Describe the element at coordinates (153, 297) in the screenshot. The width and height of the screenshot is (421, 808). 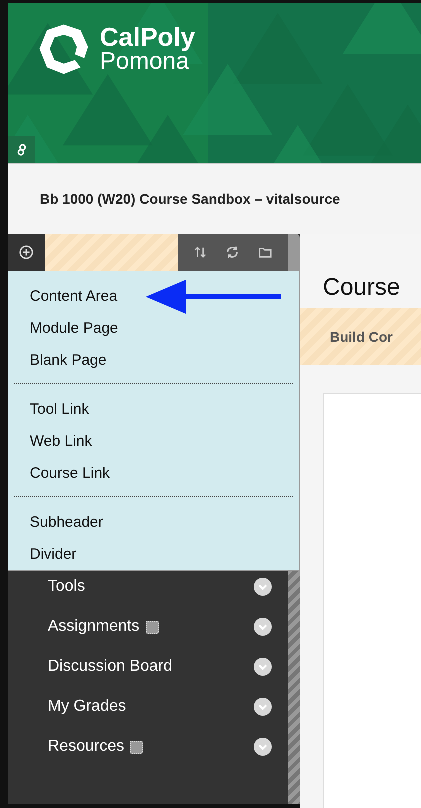
I see `menu-item: Content Area` at that location.